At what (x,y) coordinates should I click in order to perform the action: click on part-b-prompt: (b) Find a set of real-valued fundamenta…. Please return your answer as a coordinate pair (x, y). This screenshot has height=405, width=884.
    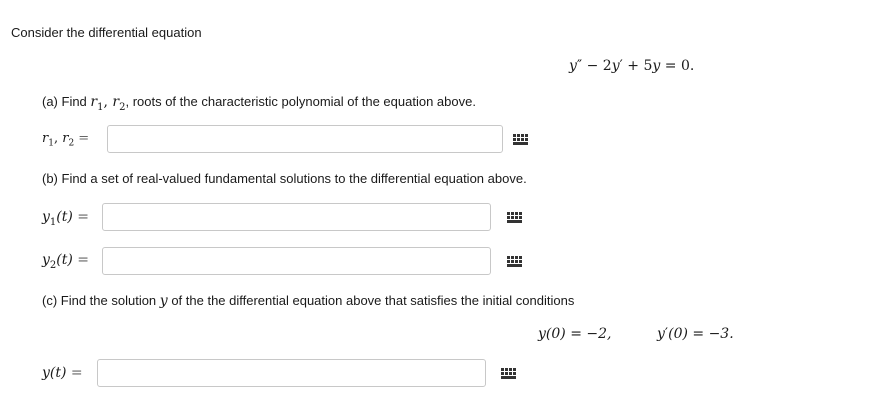
    Looking at the image, I should click on (284, 178).